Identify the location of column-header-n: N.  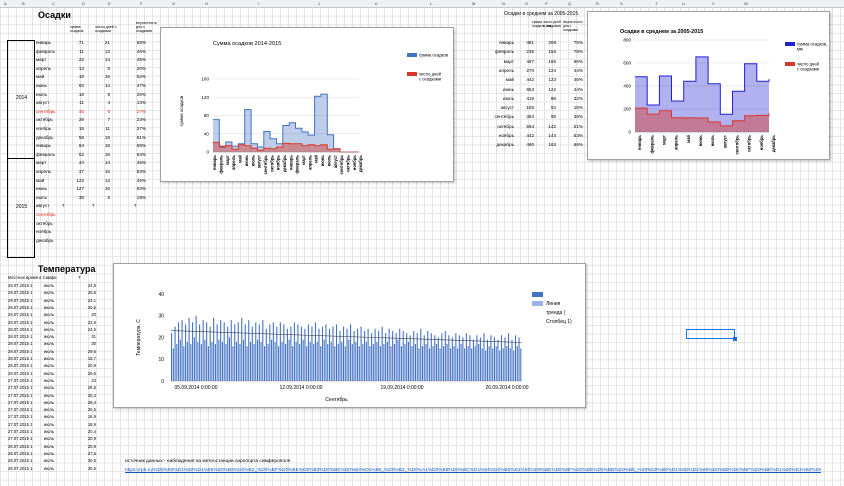
(503, 3).